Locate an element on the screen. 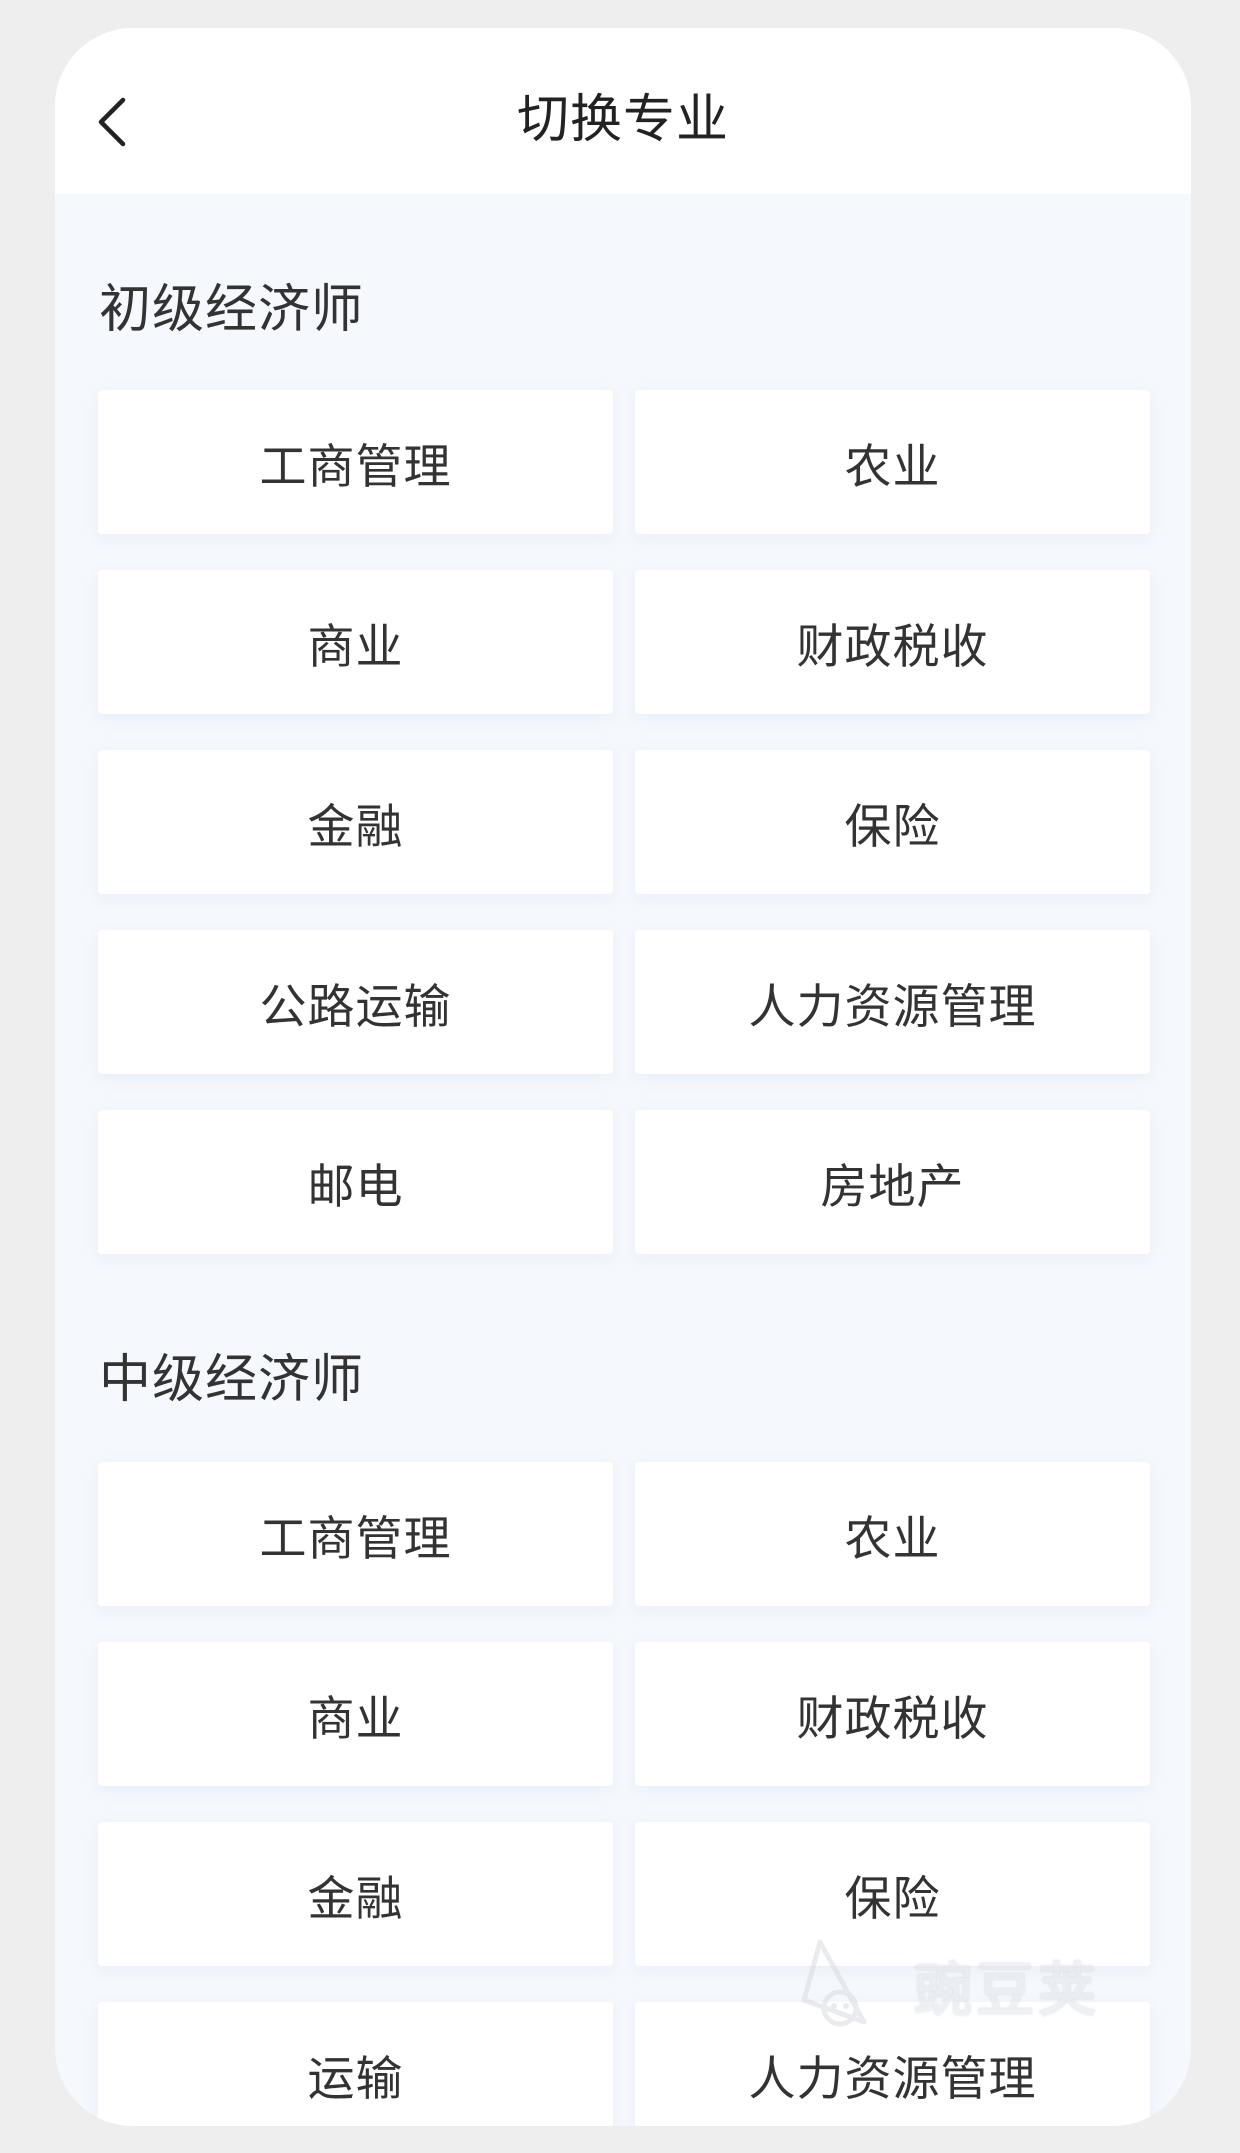 This screenshot has width=1240, height=2153. major-option: 房地产 is located at coordinates (892, 1182).